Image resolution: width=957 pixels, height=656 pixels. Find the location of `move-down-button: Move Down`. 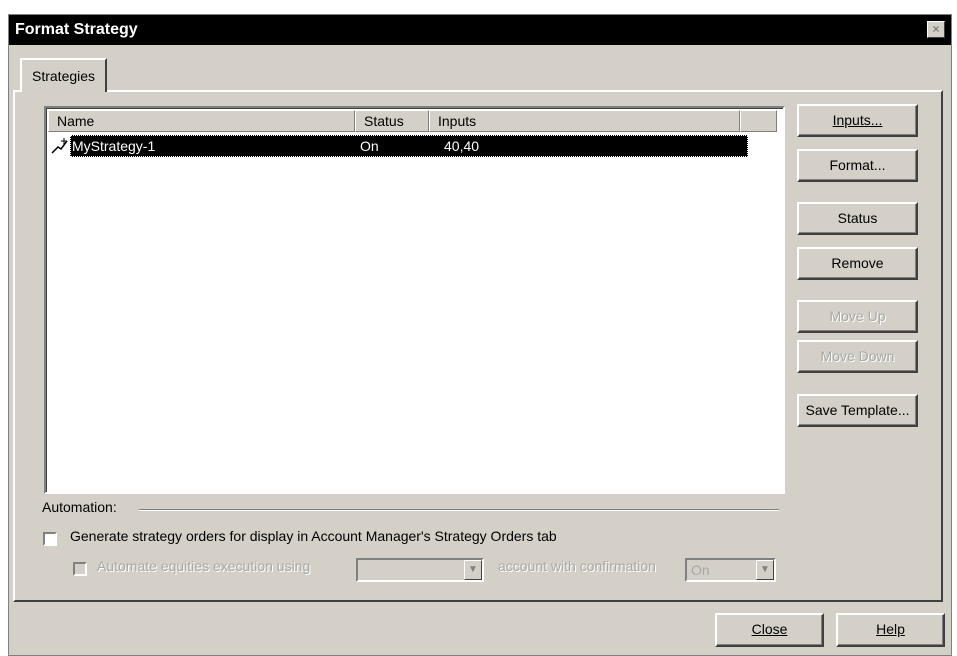

move-down-button: Move Down is located at coordinates (857, 356).